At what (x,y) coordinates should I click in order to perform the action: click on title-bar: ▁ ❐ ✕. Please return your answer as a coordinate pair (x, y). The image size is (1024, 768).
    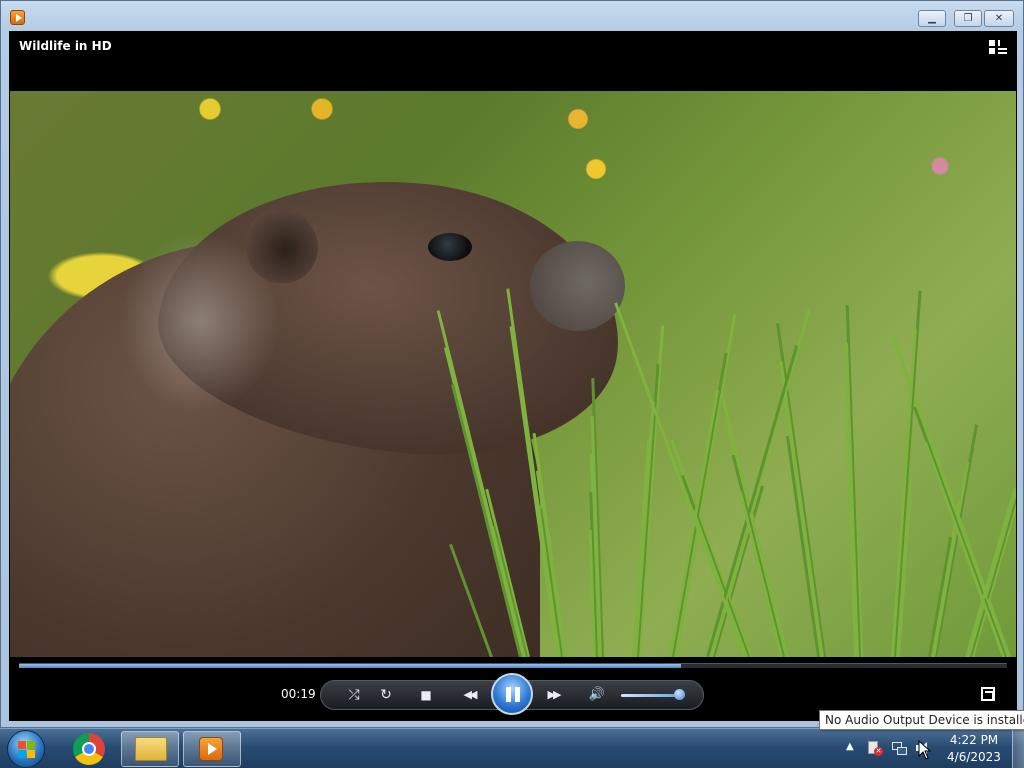
    Looking at the image, I should click on (512, 16).